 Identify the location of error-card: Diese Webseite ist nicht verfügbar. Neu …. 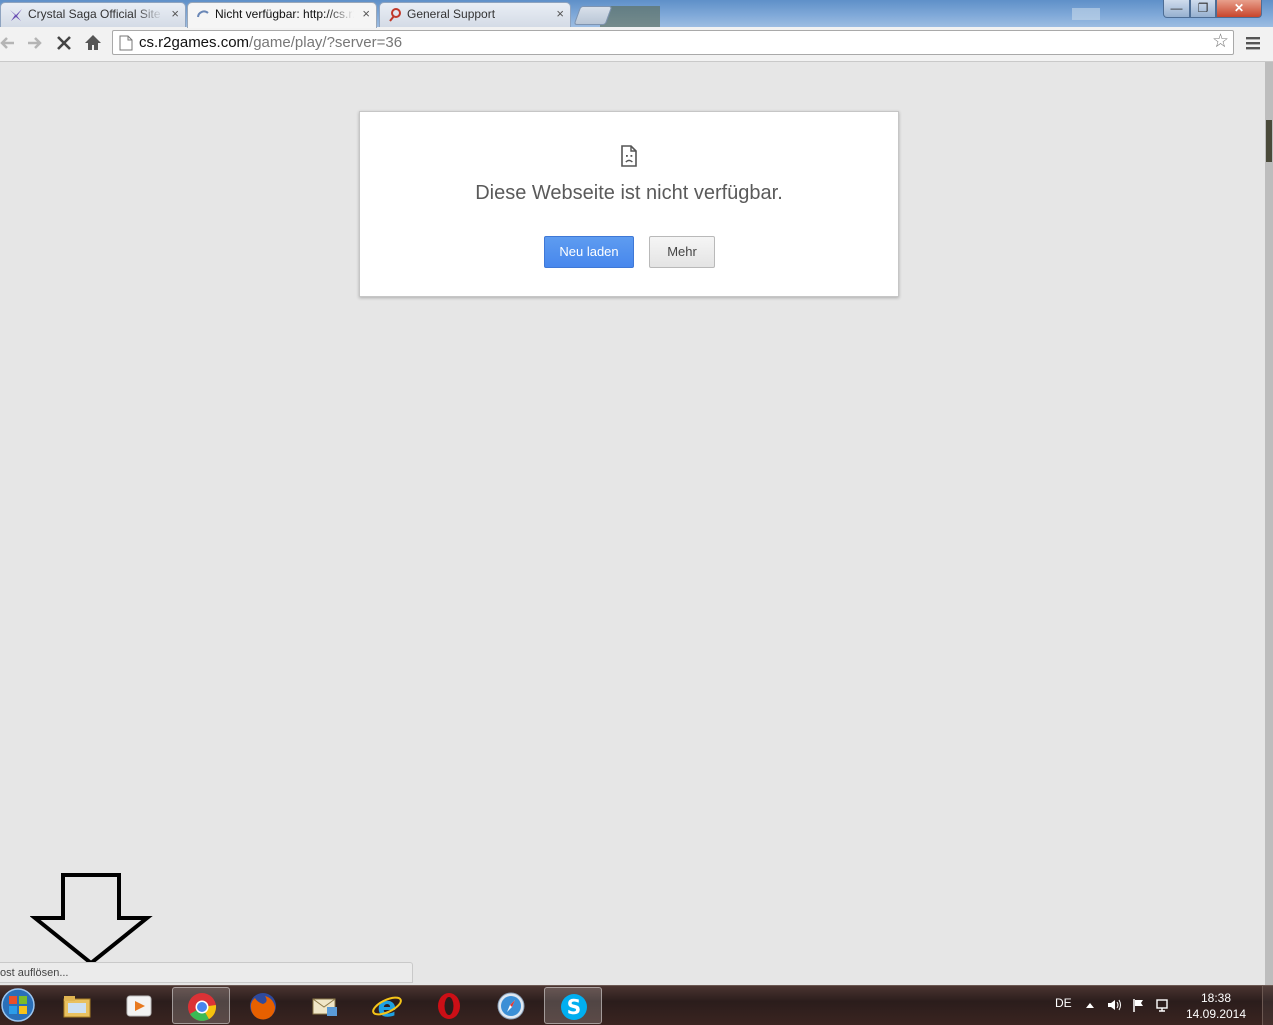
(629, 204).